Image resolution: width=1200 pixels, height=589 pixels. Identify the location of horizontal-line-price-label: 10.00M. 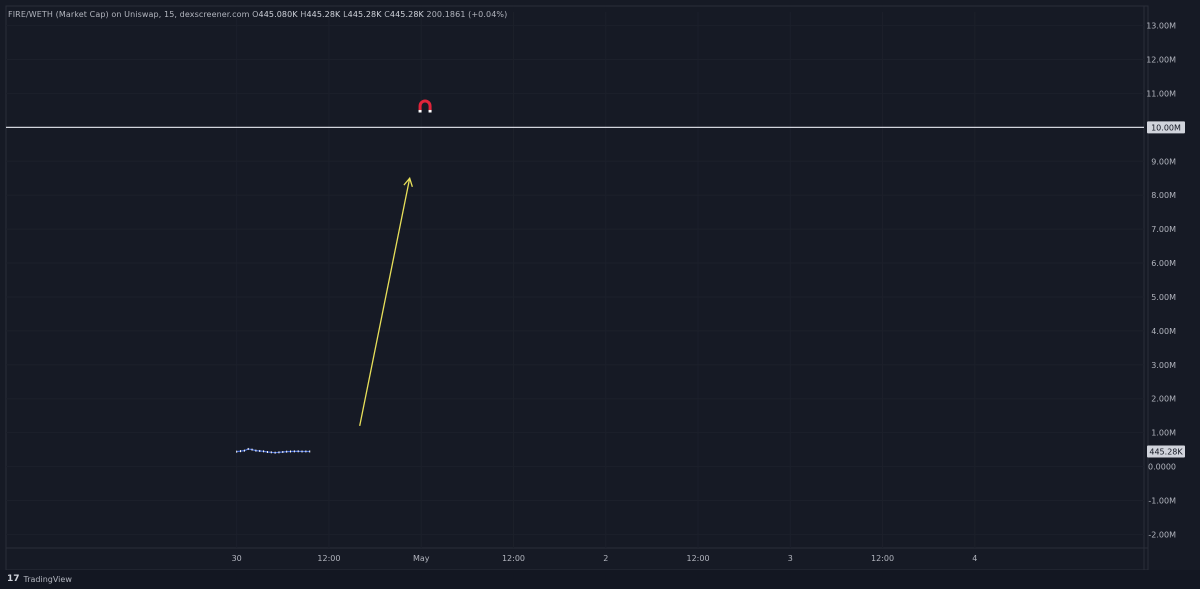
(1166, 127).